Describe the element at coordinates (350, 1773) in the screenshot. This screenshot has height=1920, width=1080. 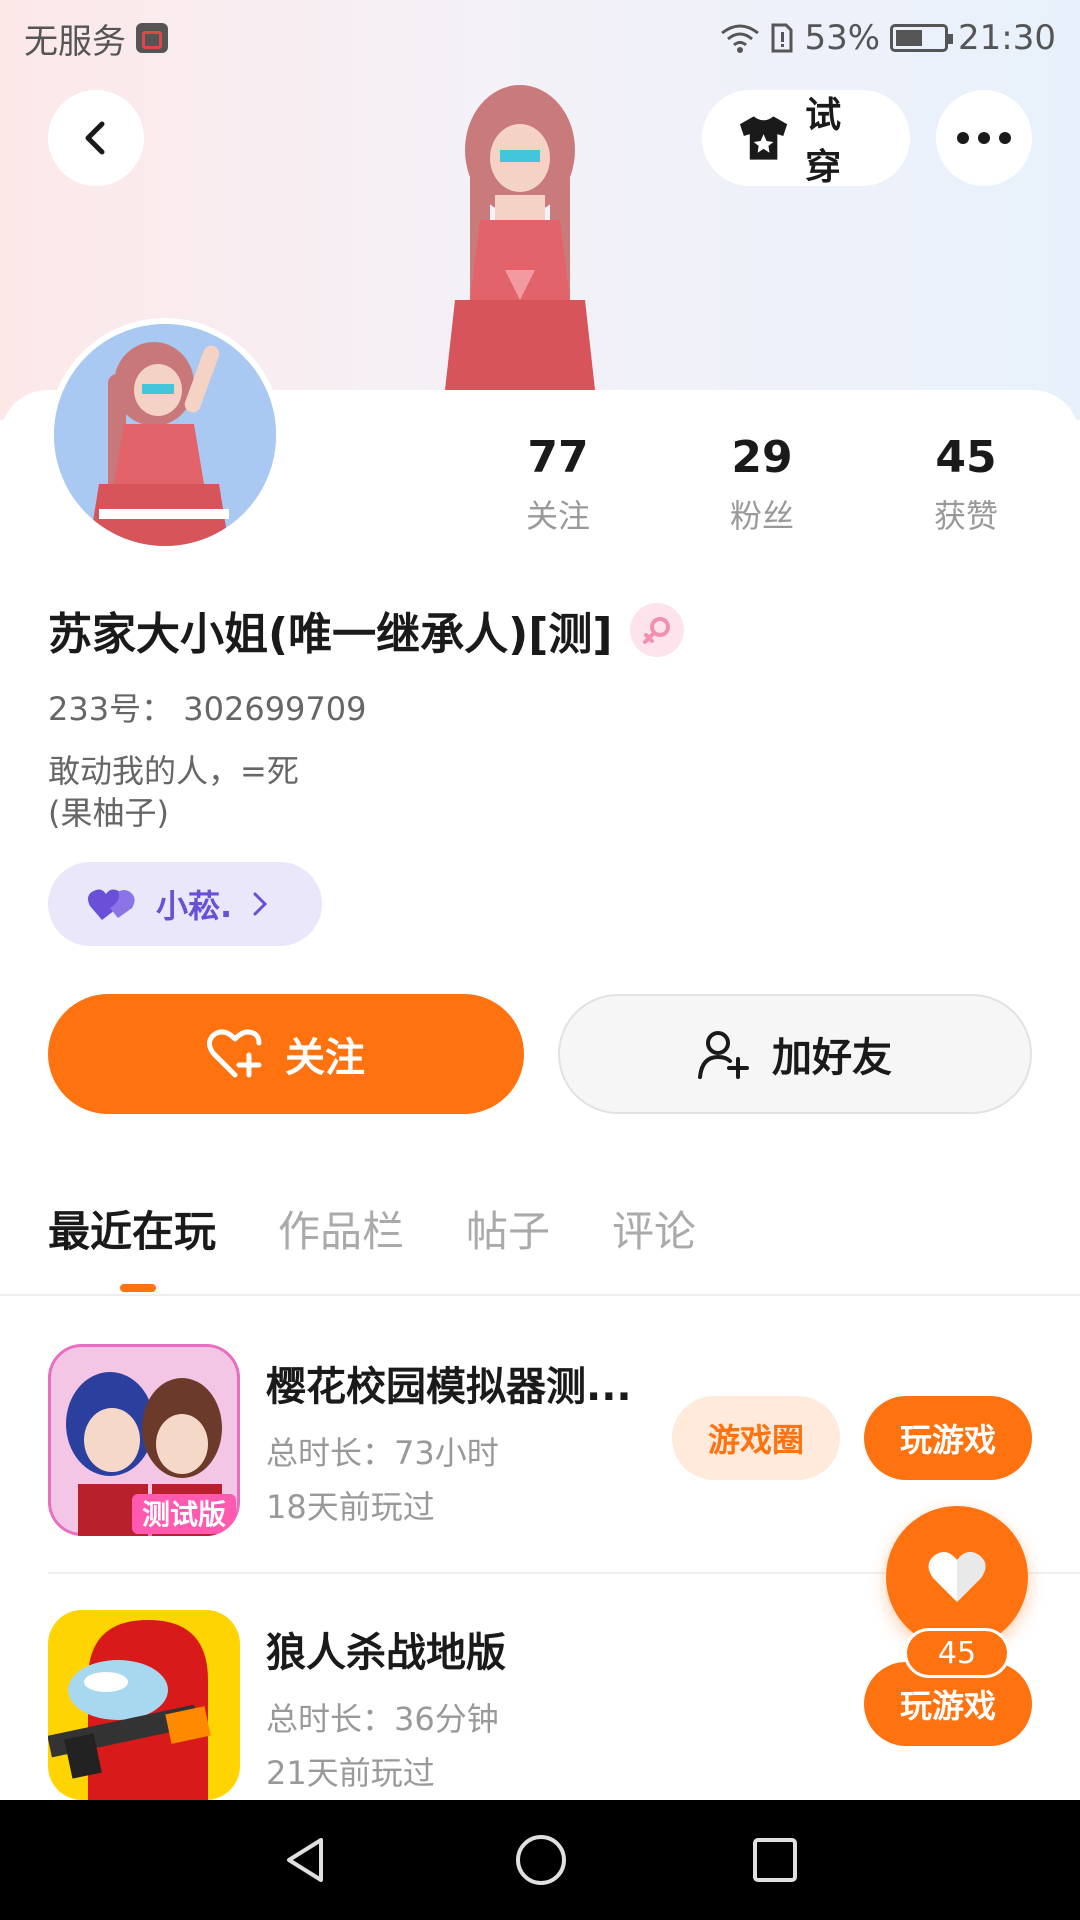
I see `game-last-played: 21天前玩过` at that location.